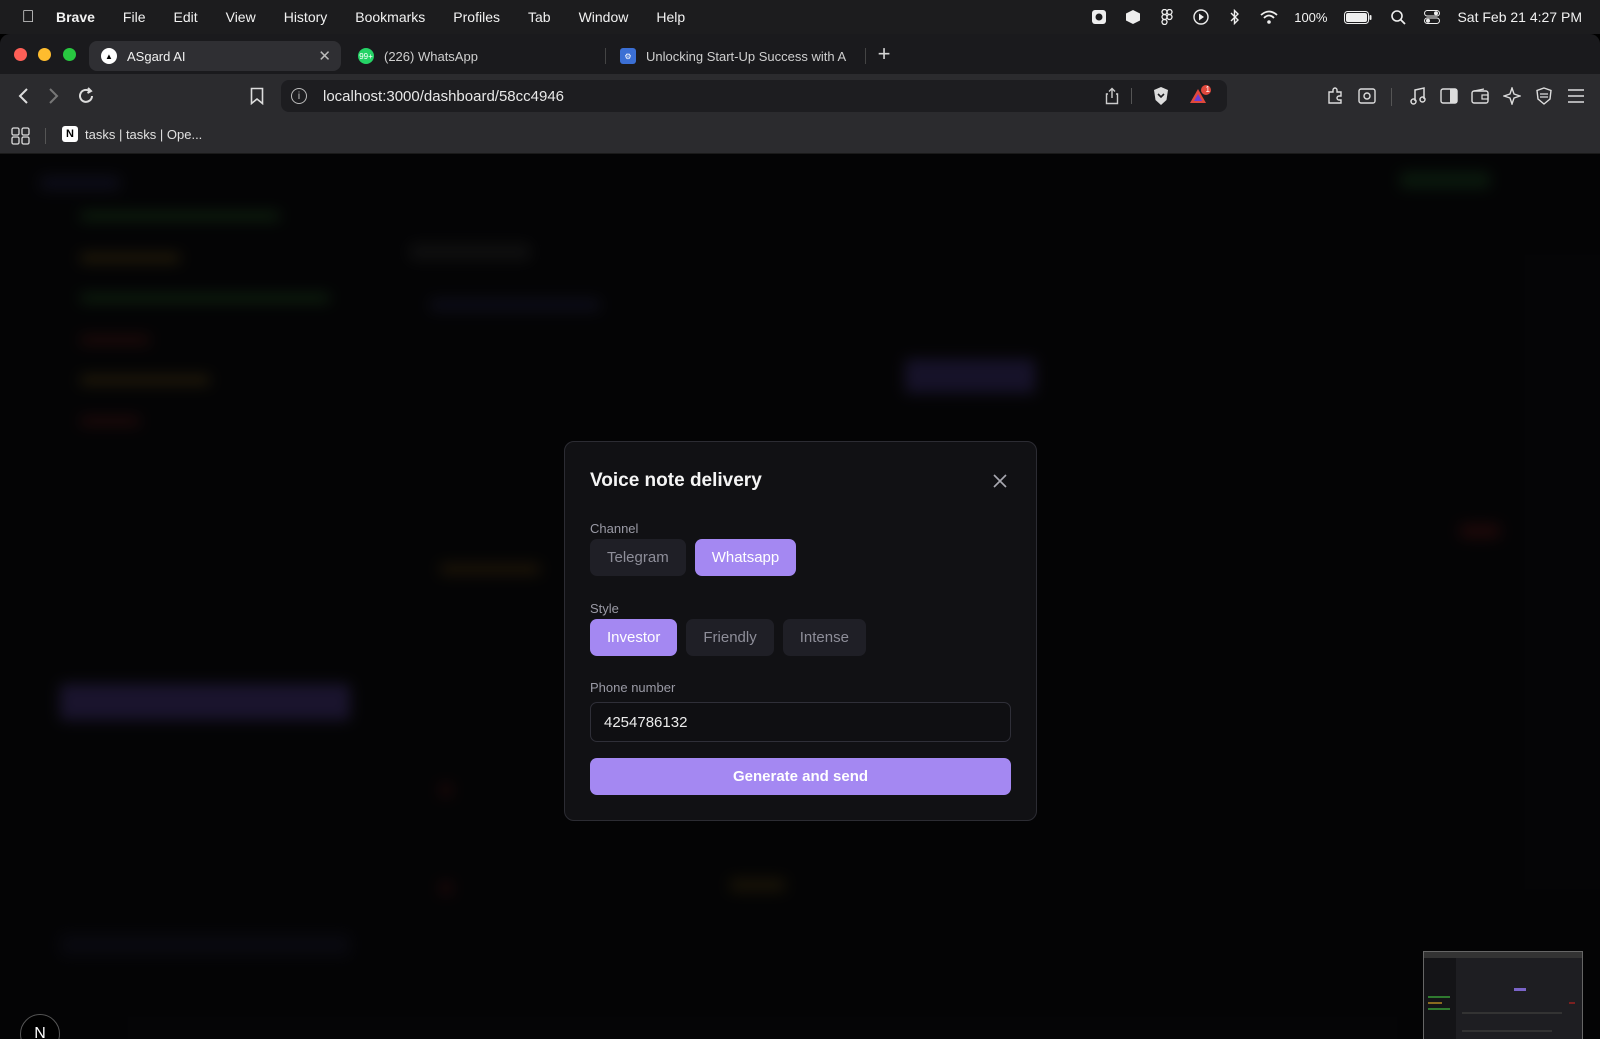  What do you see at coordinates (1133, 17) in the screenshot?
I see `cube-icon` at bounding box center [1133, 17].